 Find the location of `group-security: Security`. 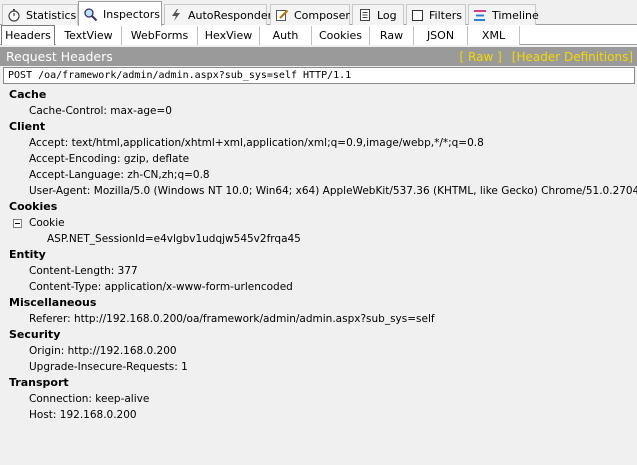

group-security: Security is located at coordinates (34, 335).